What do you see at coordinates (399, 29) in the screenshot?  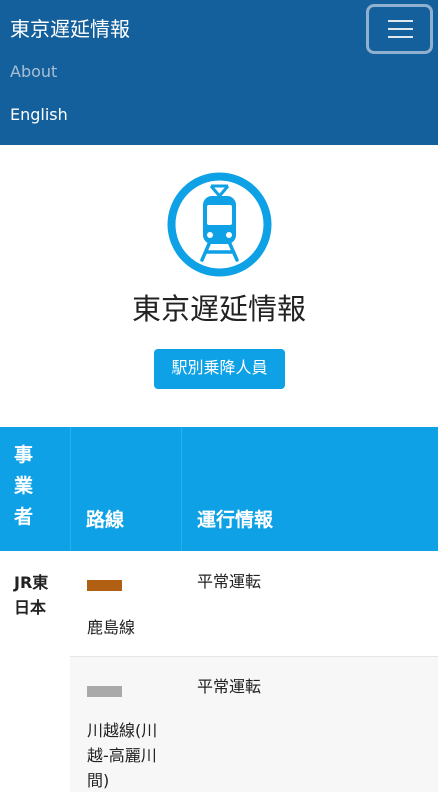 I see `menu-toggle-button` at bounding box center [399, 29].